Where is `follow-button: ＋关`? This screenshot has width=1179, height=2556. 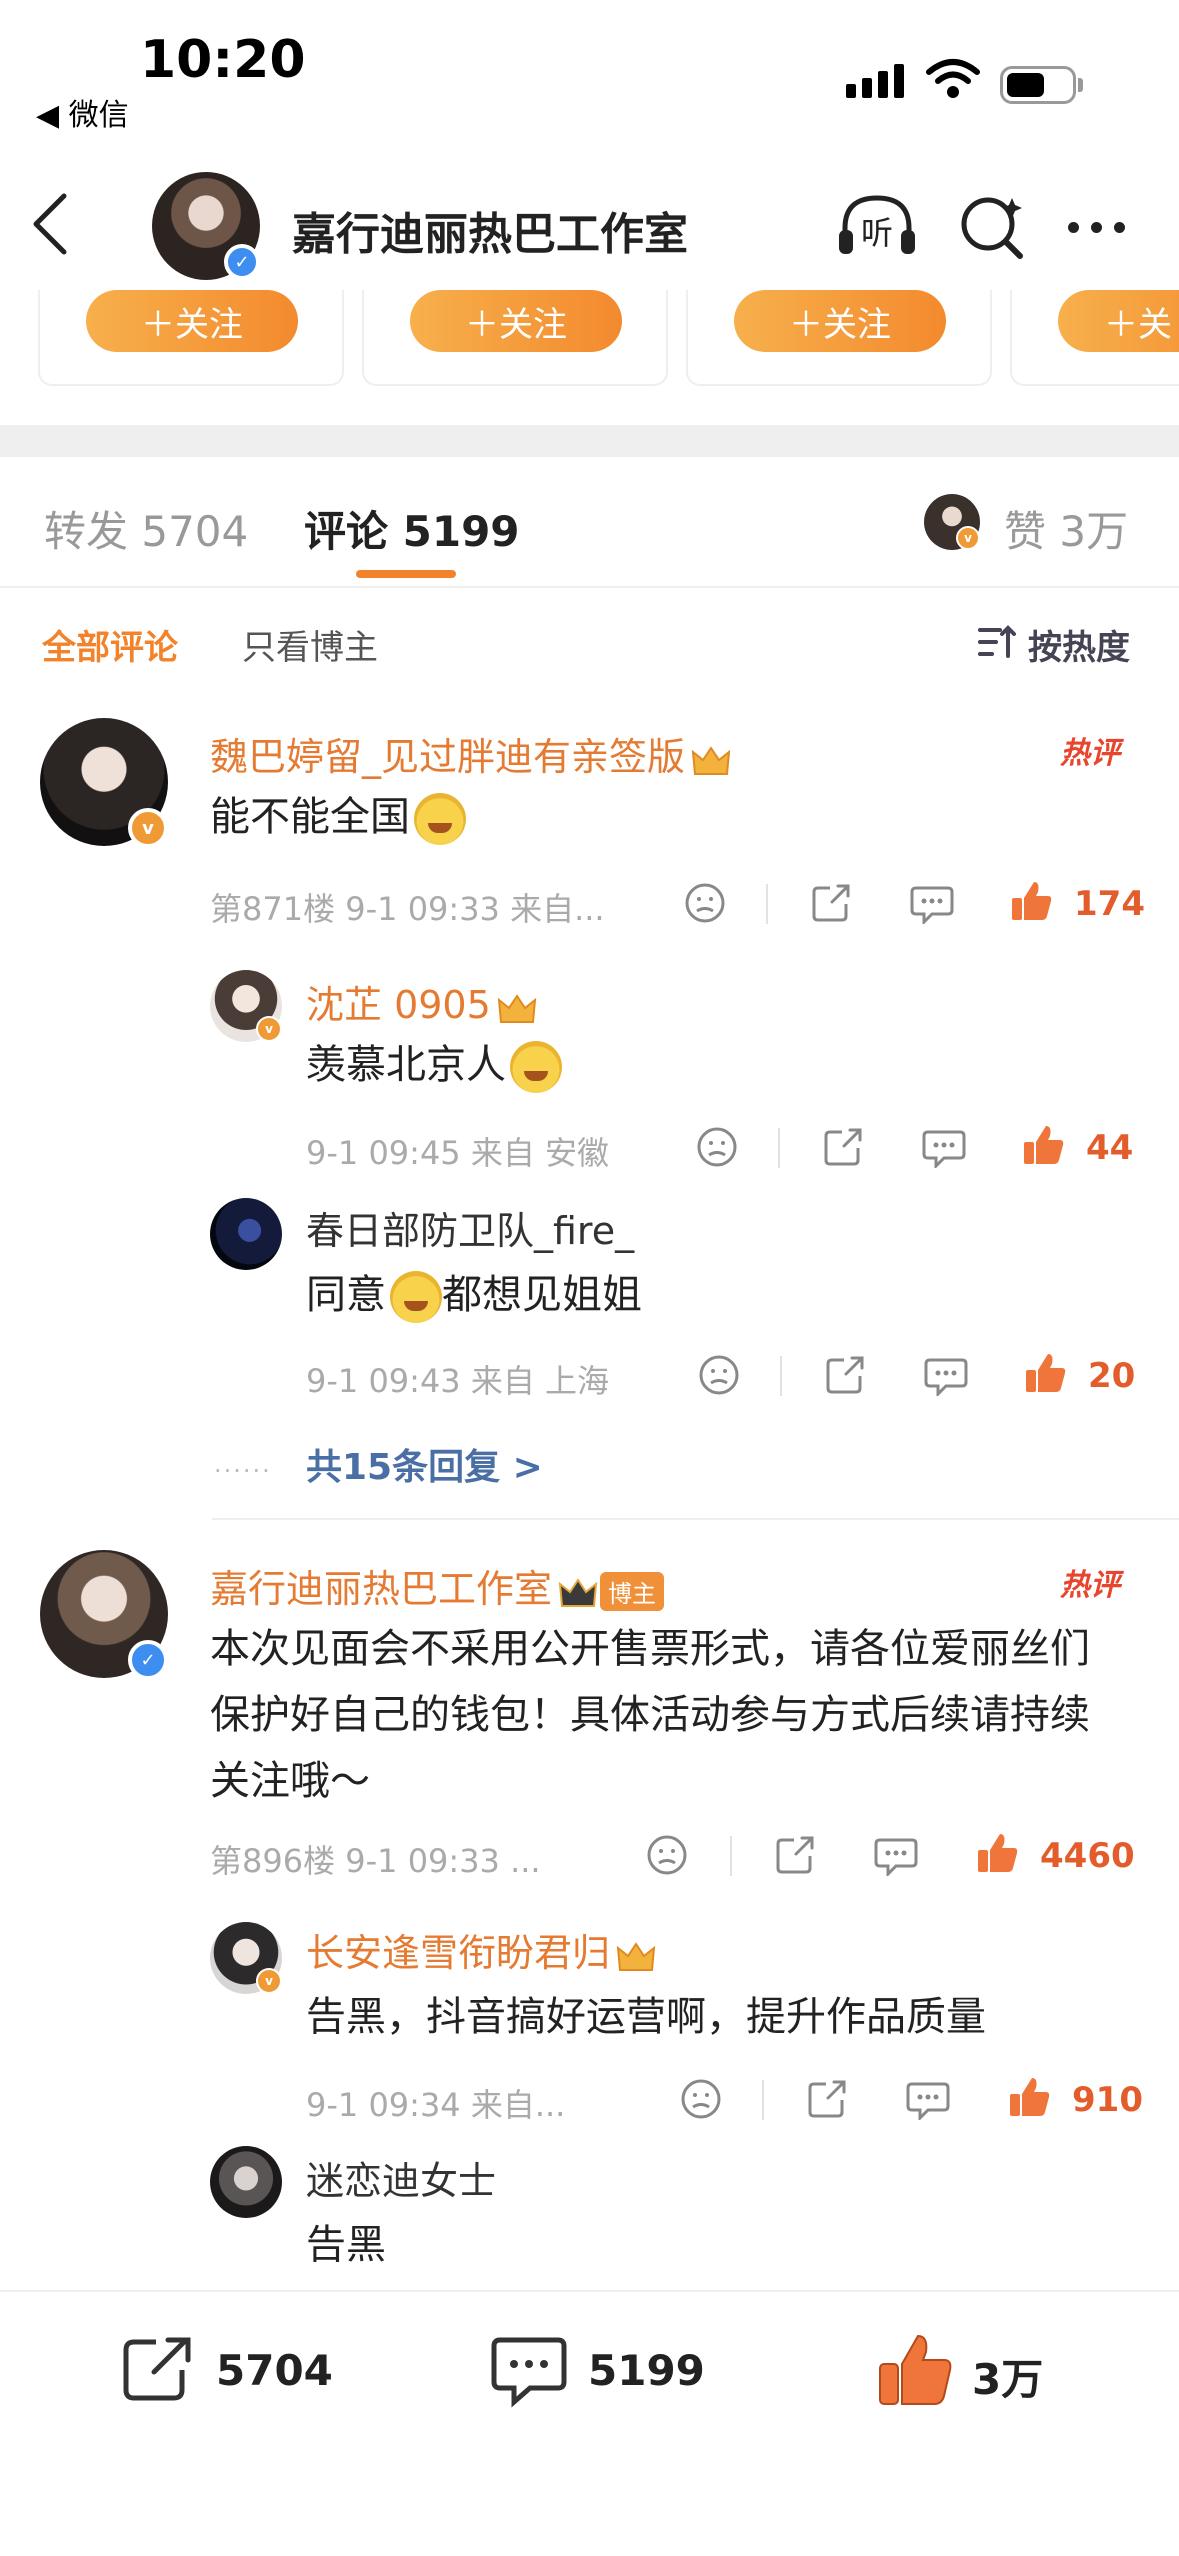
follow-button: ＋关 is located at coordinates (1118, 321).